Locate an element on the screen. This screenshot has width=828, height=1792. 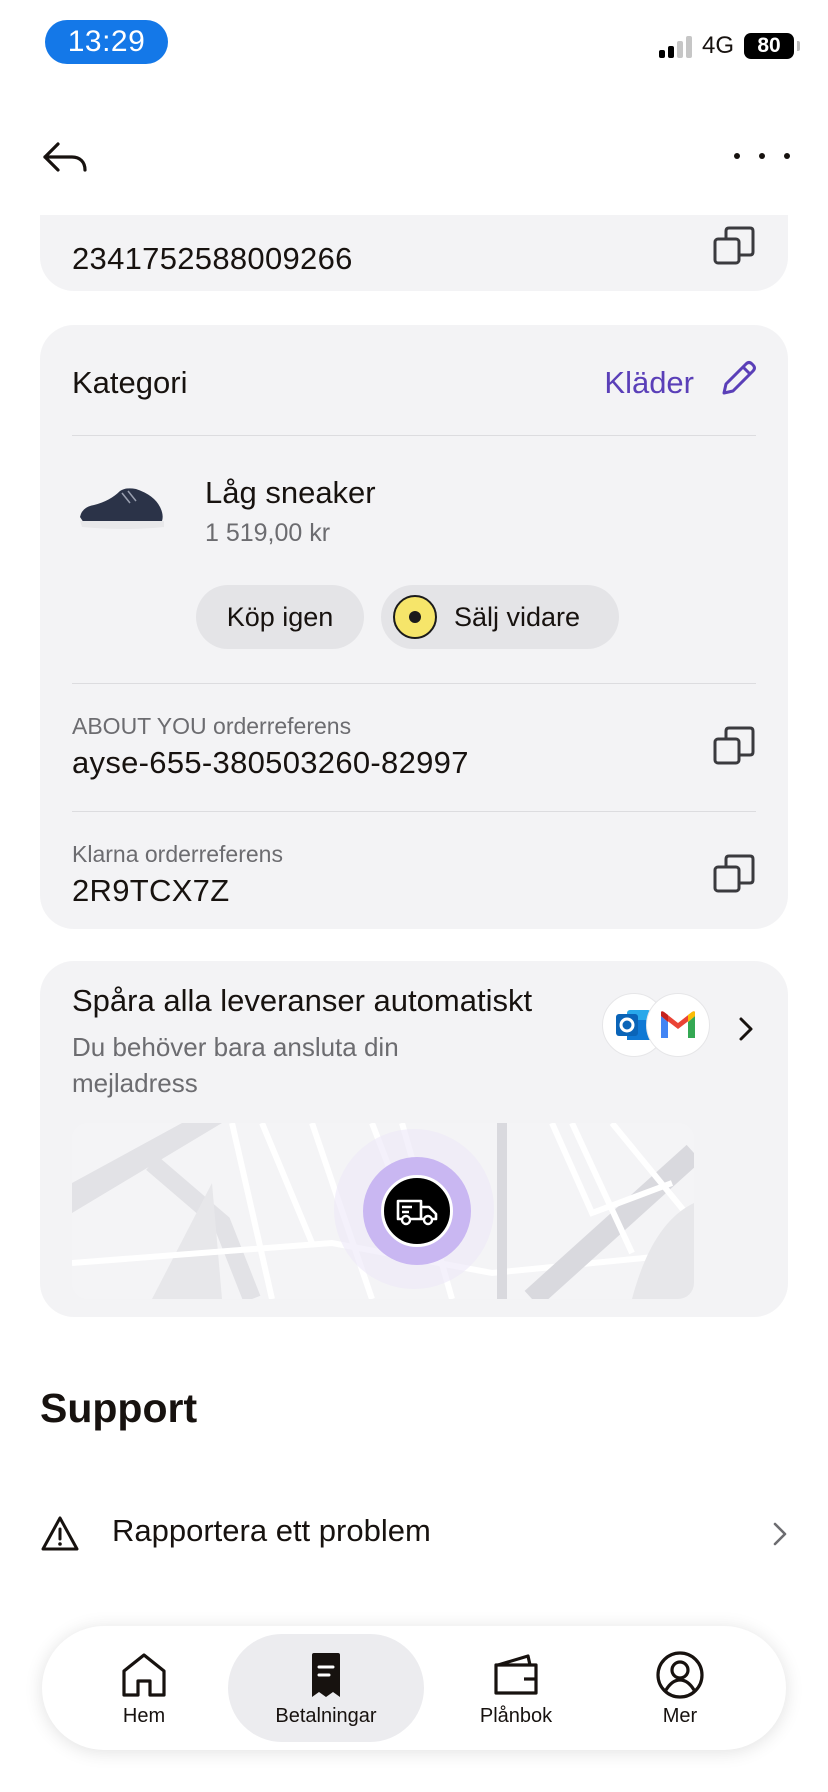
tab-home-label: Hem is located at coordinates (144, 1715).